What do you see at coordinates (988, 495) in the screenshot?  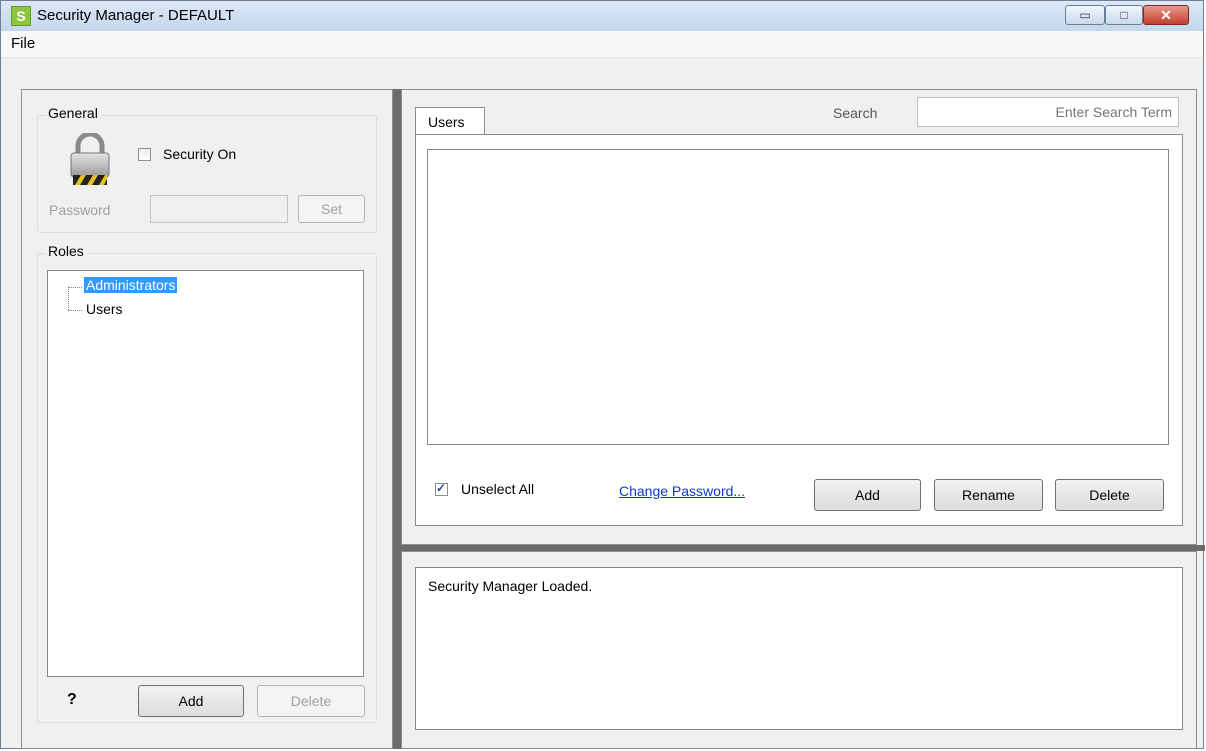 I see `rename-user-button: Rename` at bounding box center [988, 495].